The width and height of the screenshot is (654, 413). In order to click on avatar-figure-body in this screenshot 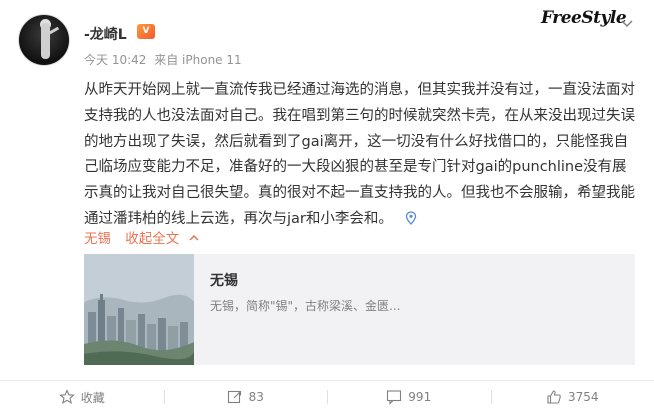, I will do `click(45, 41)`.